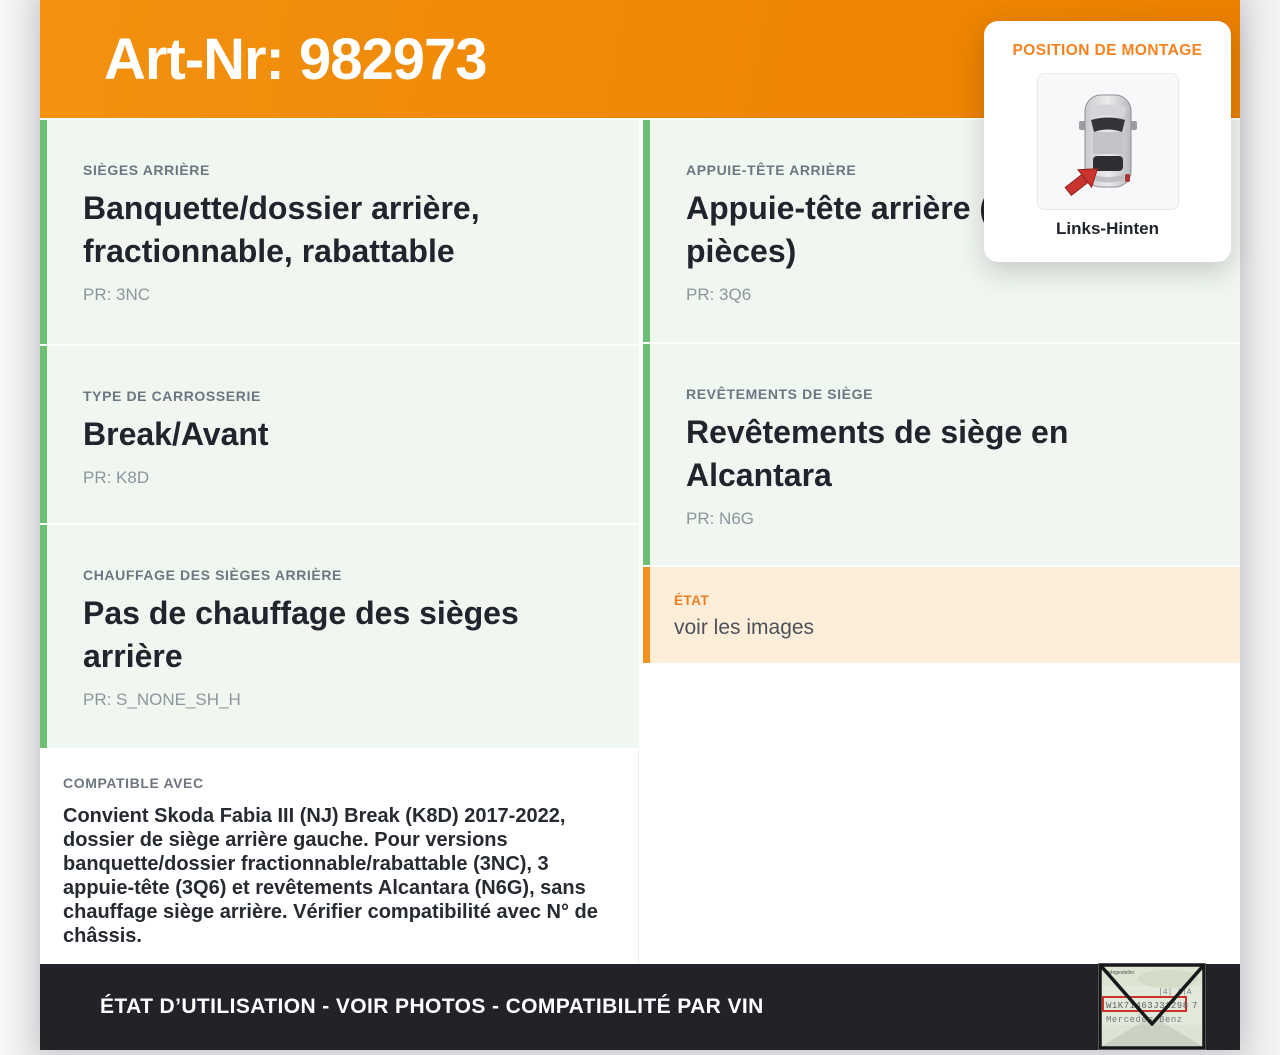 The image size is (1280, 1055). What do you see at coordinates (296, 59) in the screenshot?
I see `article-number-title: Art-Nr: 982973` at bounding box center [296, 59].